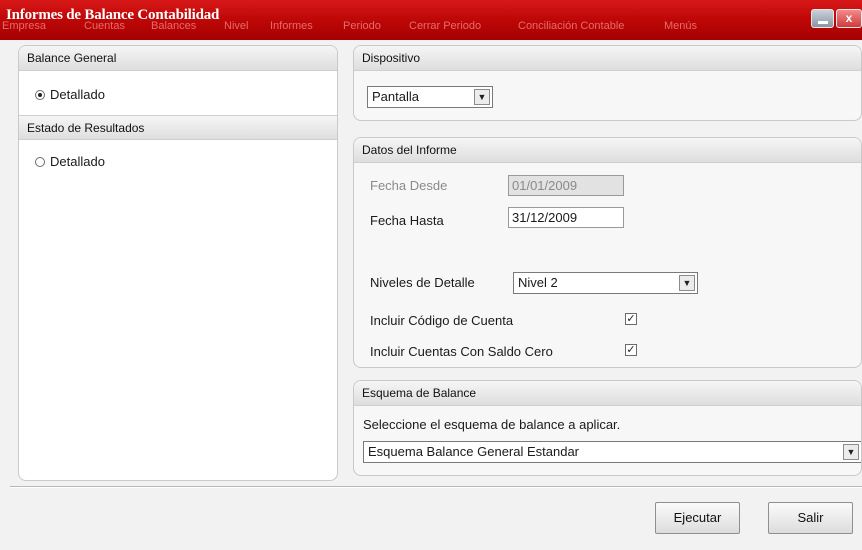  I want to click on balance-general-detallado-radio: Detallado, so click(70, 94).